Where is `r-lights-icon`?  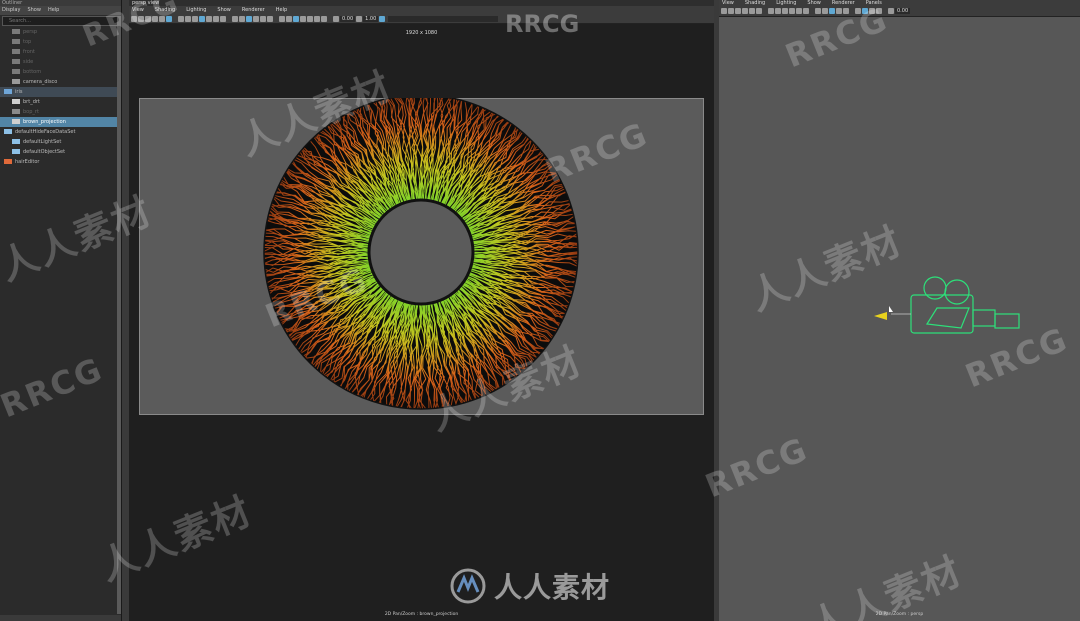
r-lights-icon is located at coordinates (846, 11).